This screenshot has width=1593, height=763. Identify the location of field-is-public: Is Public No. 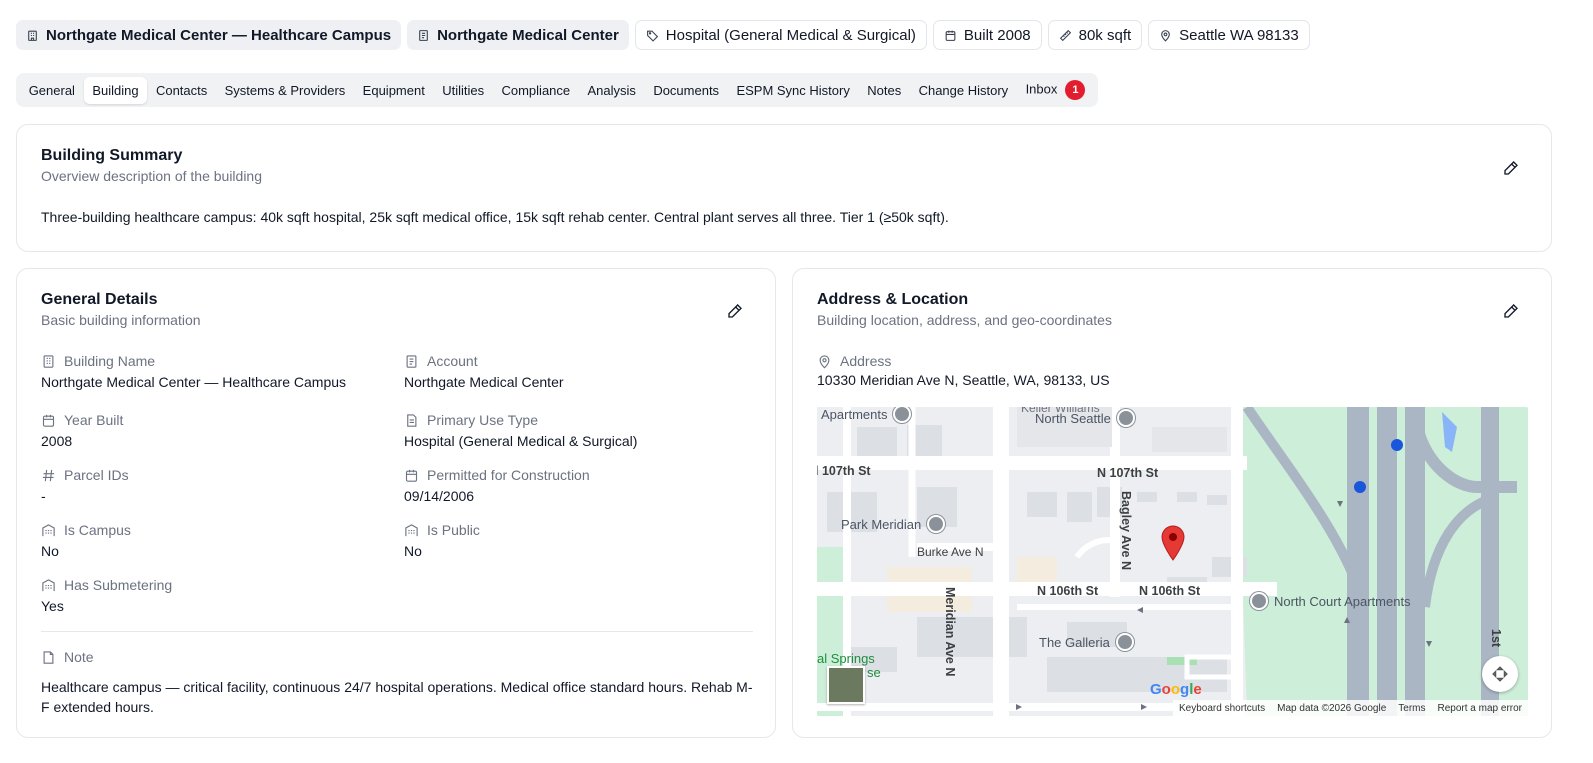
(442, 540).